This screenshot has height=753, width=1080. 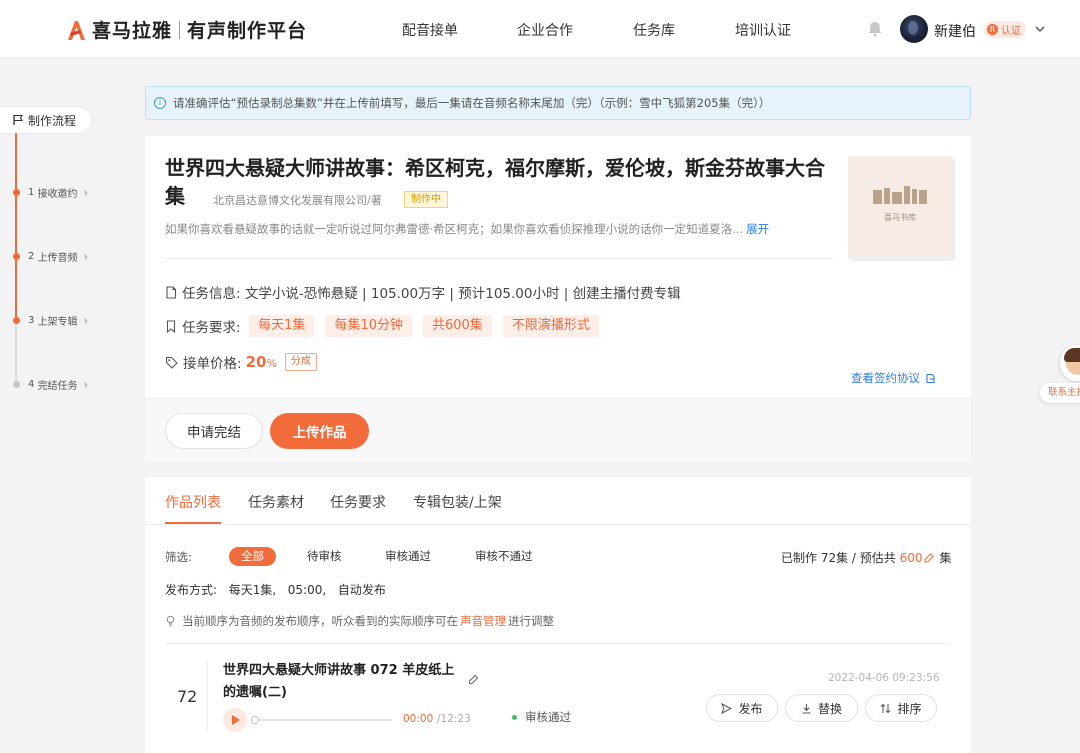 What do you see at coordinates (252, 556) in the screenshot?
I see `filter-all: 全部` at bounding box center [252, 556].